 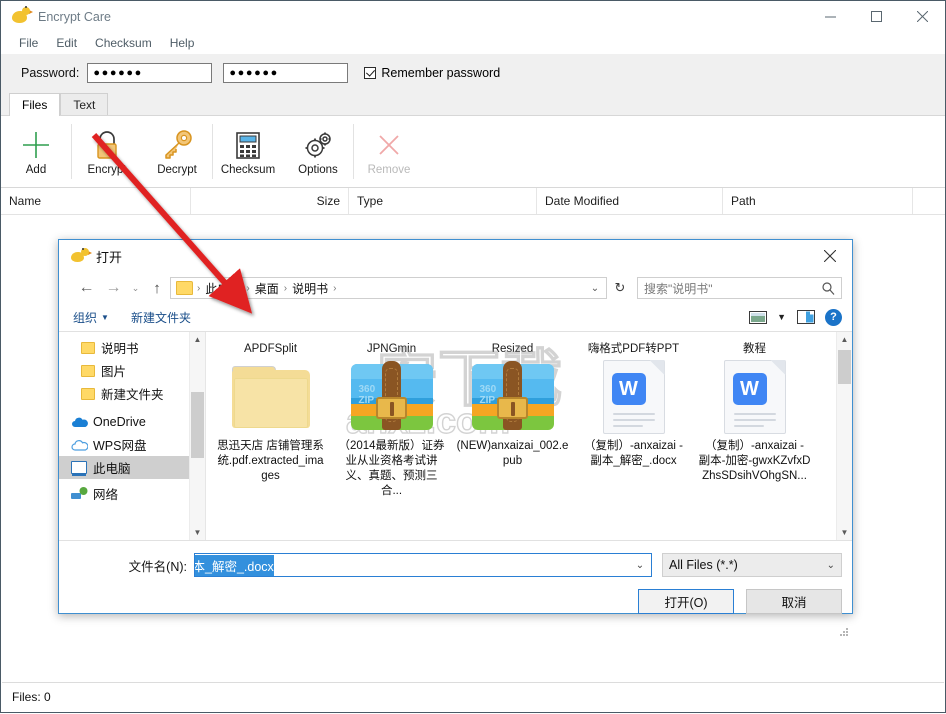 I want to click on network-icon, so click(x=79, y=493).